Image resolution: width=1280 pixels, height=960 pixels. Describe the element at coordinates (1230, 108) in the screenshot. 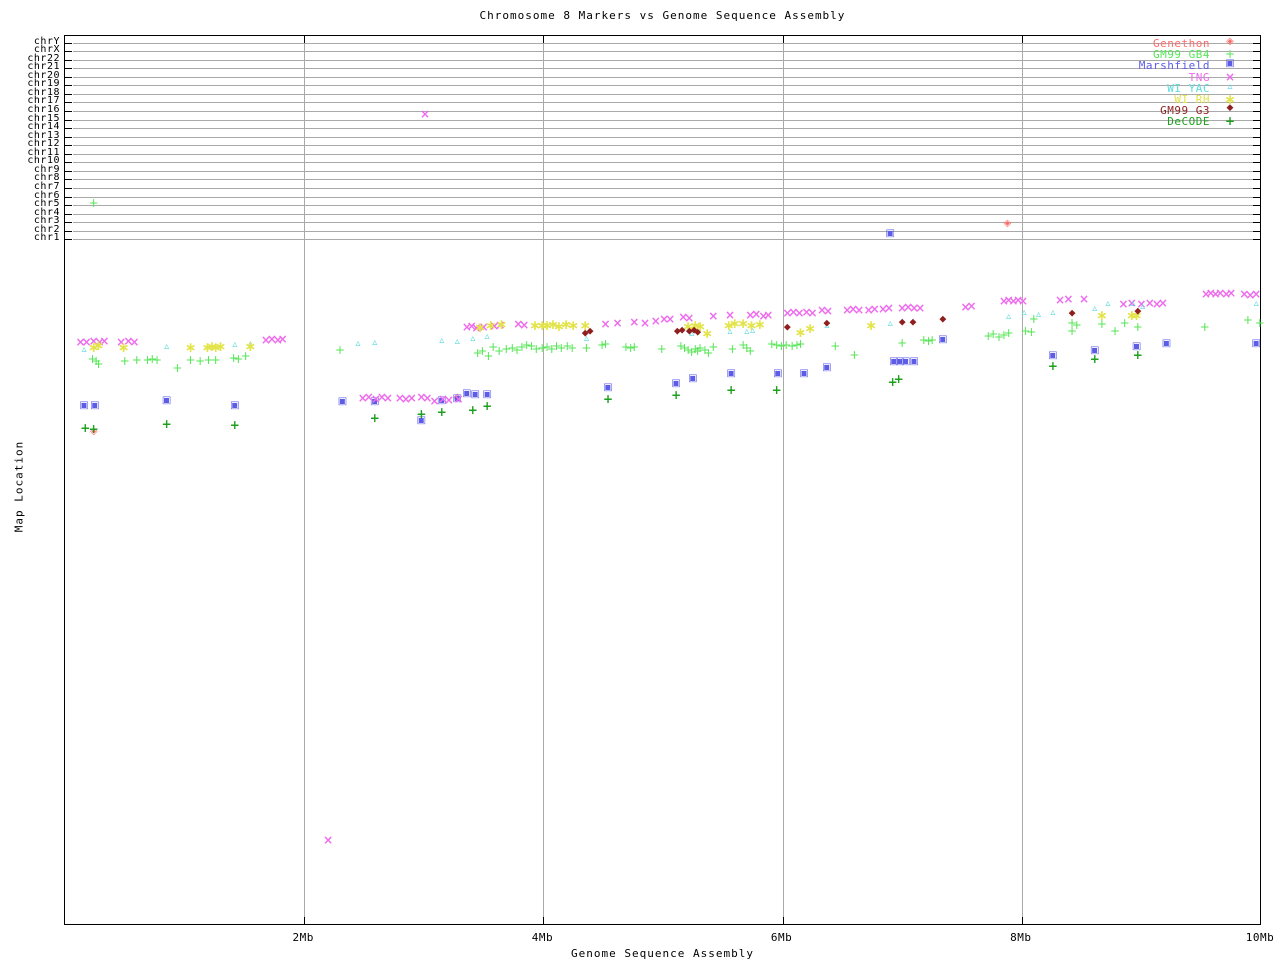

I see `filled-diamond-icon: ◆` at that location.